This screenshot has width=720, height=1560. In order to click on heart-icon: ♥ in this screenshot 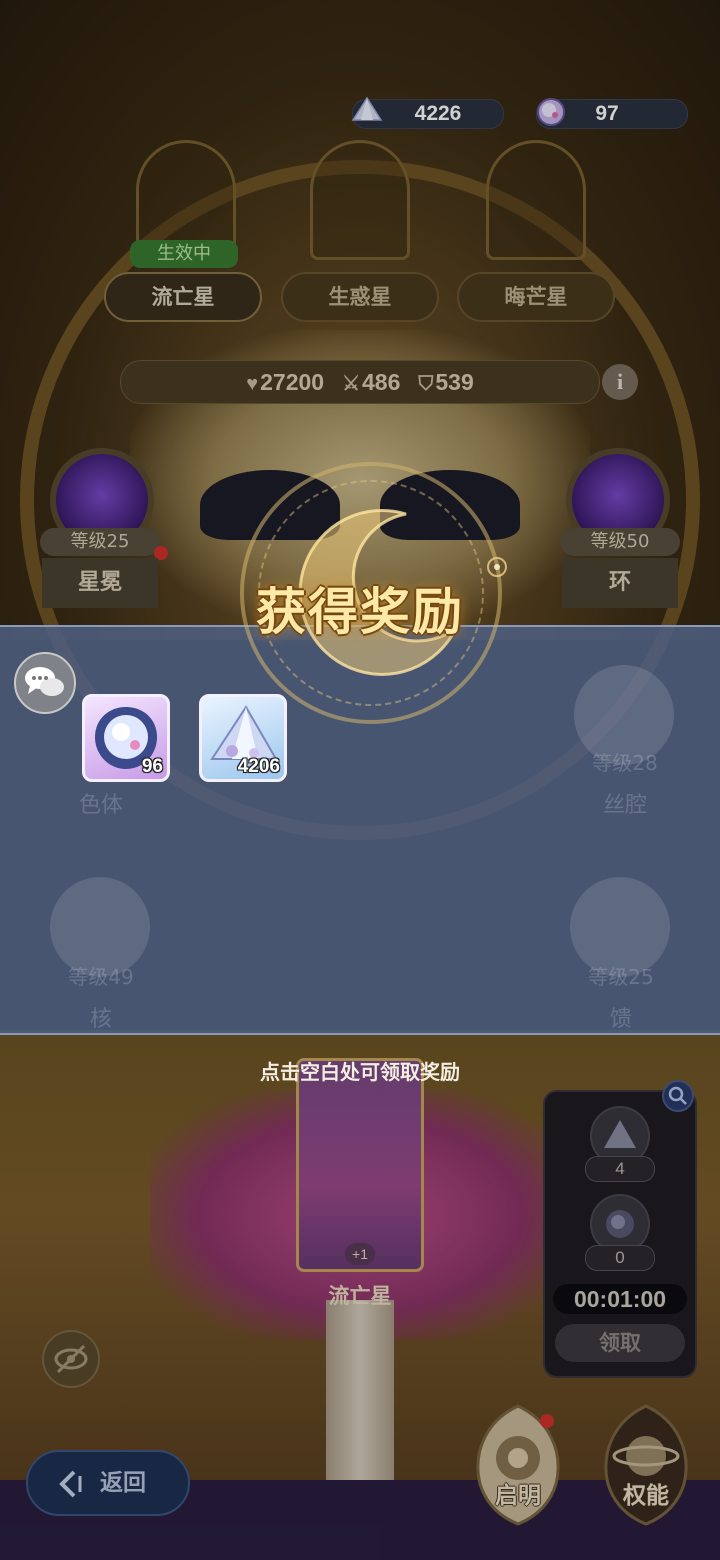, I will do `click(252, 383)`.